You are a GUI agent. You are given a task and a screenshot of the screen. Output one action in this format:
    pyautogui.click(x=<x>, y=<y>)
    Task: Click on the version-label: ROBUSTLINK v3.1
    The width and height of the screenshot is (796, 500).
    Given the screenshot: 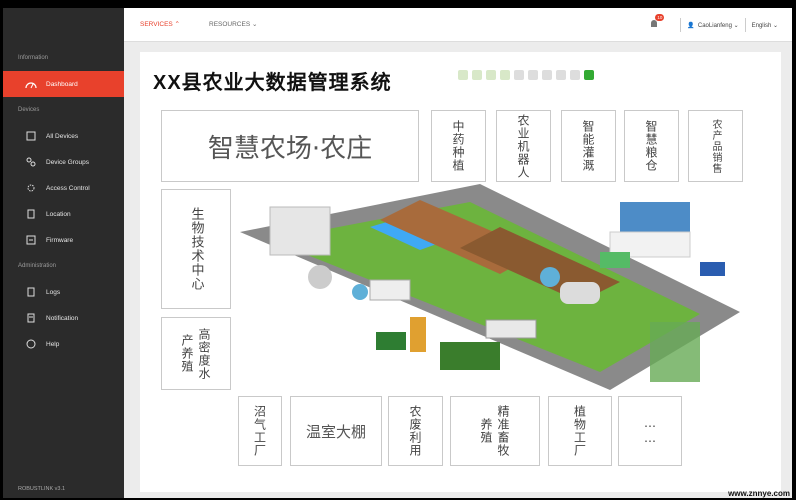 What is the action you would take?
    pyautogui.click(x=42, y=489)
    